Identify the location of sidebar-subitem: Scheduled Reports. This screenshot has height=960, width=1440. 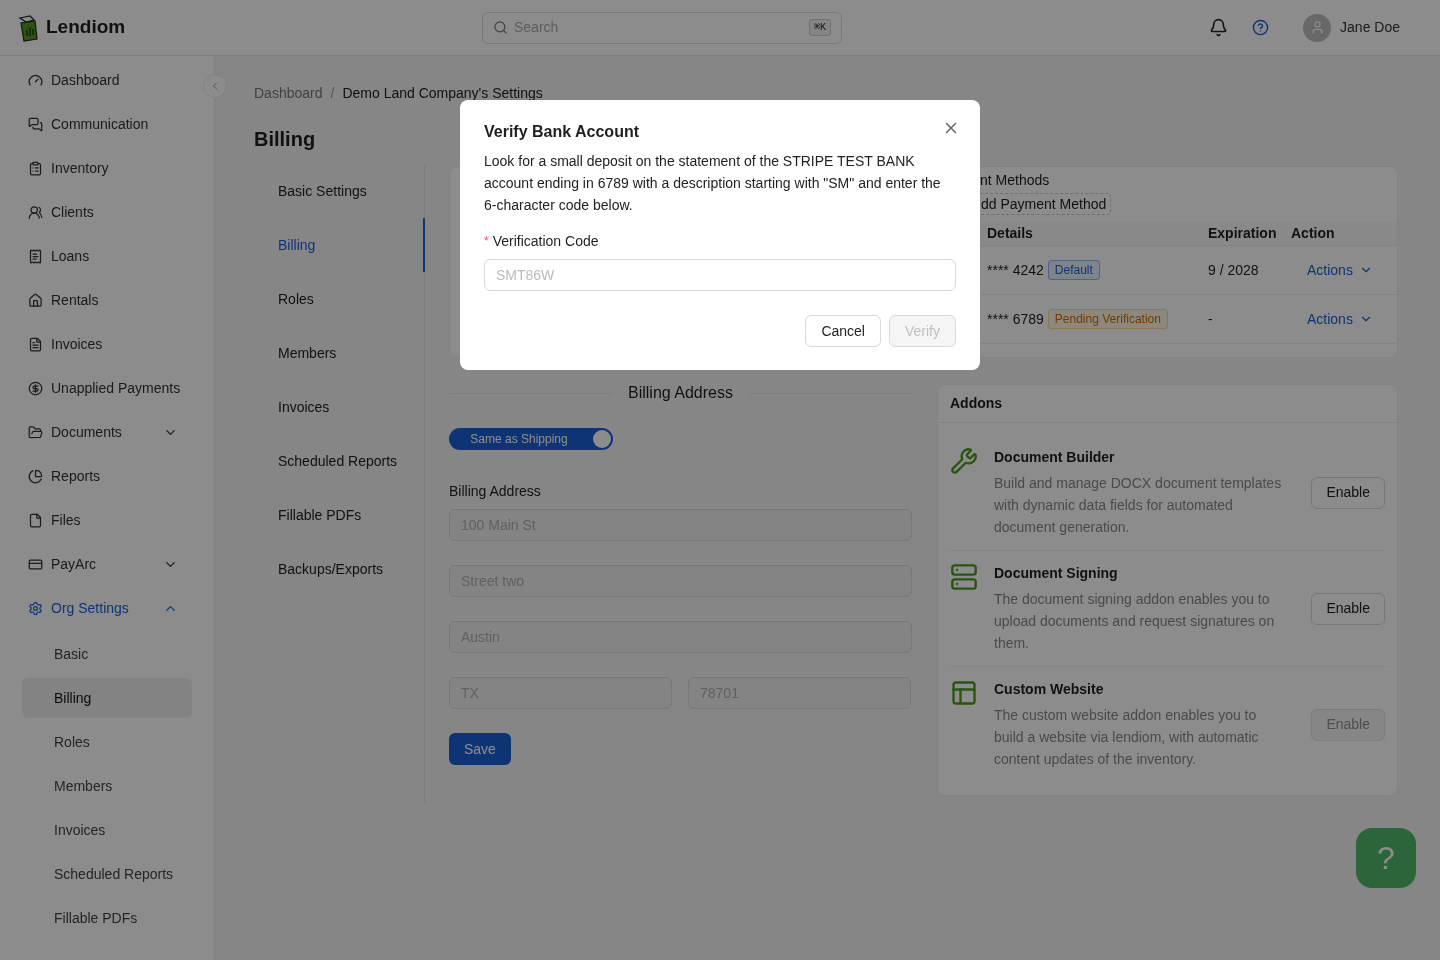
(107, 874).